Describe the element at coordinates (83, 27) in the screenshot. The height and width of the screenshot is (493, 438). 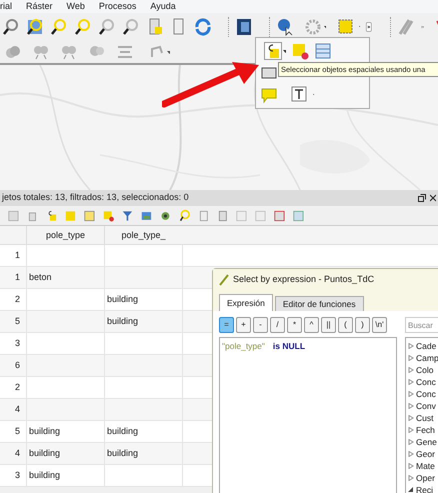
I see `zoom-out-icon` at that location.